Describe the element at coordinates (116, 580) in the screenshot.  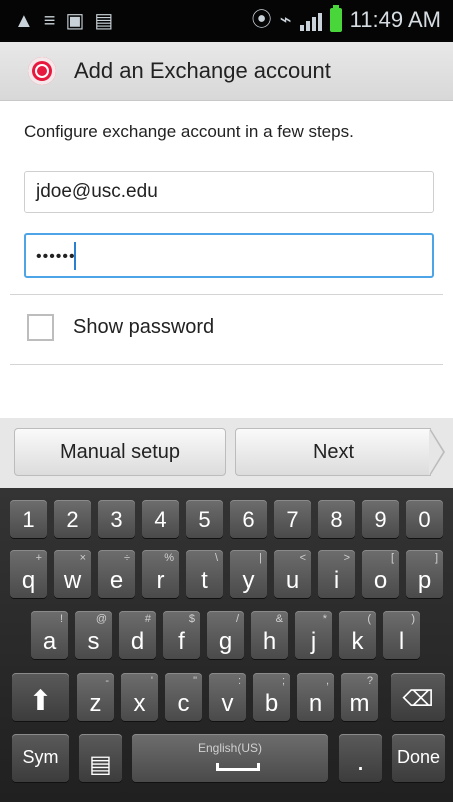
I see `key-label: e` at that location.